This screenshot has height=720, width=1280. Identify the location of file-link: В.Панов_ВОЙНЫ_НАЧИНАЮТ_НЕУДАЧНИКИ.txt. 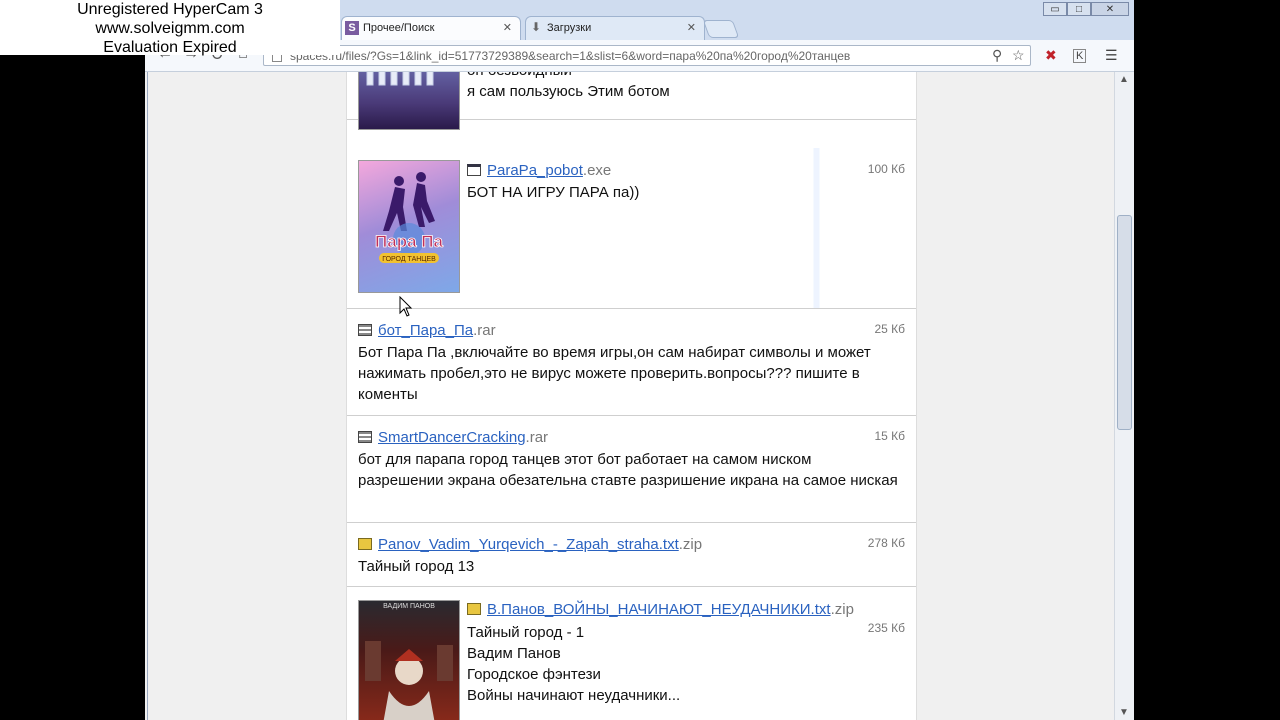
(659, 609).